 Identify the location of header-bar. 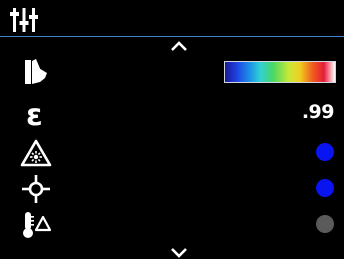
(172, 18).